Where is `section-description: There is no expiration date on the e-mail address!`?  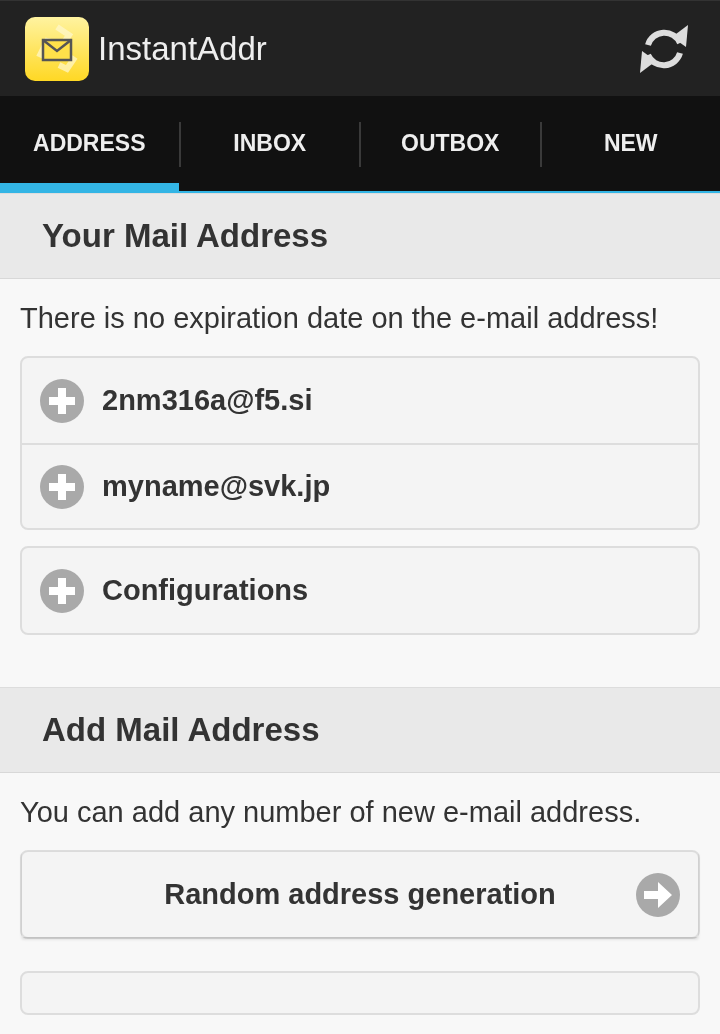 section-description: There is no expiration date on the e-mail address! is located at coordinates (340, 318).